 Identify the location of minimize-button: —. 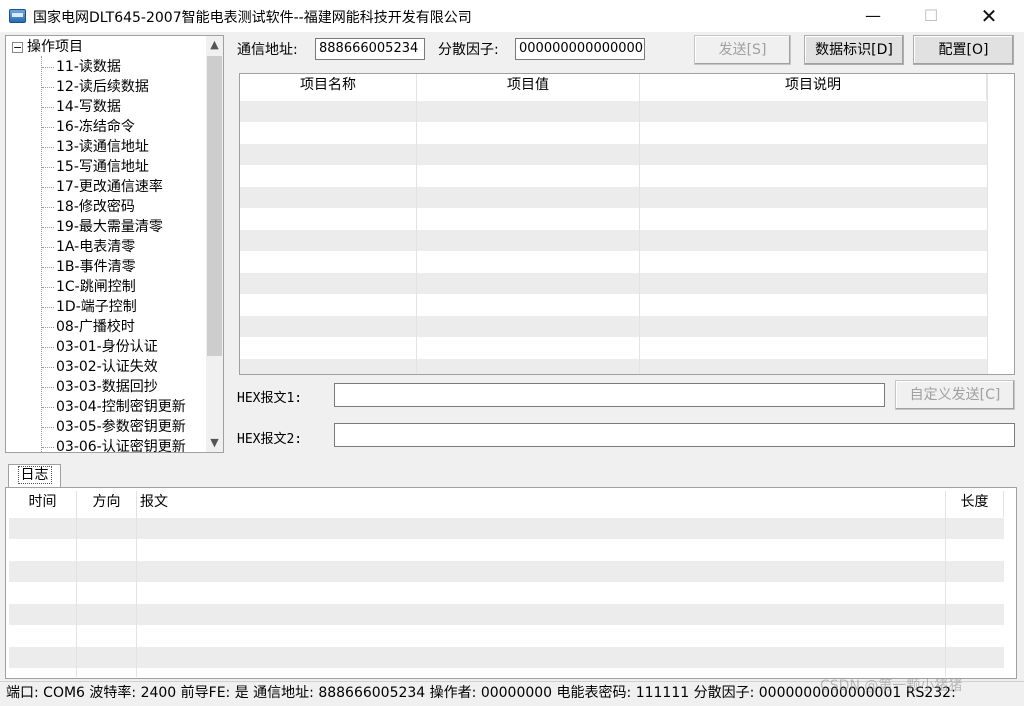
(873, 16).